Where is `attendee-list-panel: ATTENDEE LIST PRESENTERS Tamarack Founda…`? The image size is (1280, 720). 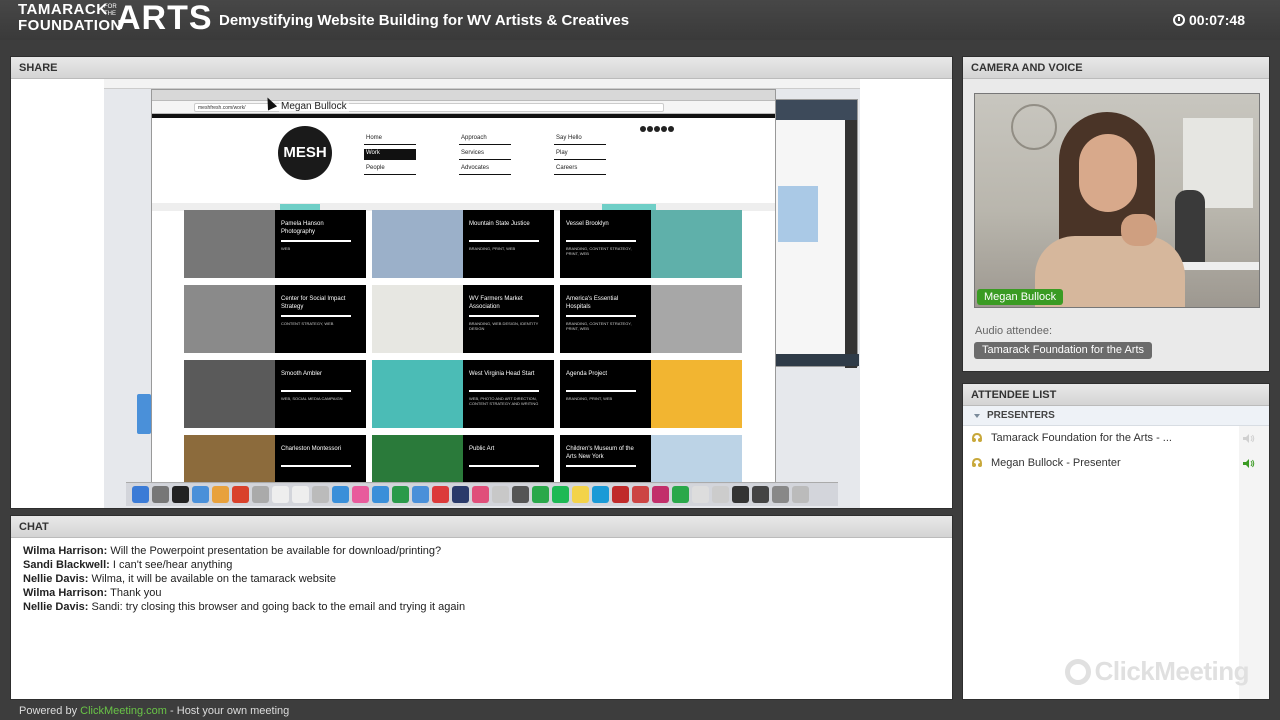
attendee-list-panel: ATTENDEE LIST PRESENTERS Tamarack Founda… is located at coordinates (1116, 541).